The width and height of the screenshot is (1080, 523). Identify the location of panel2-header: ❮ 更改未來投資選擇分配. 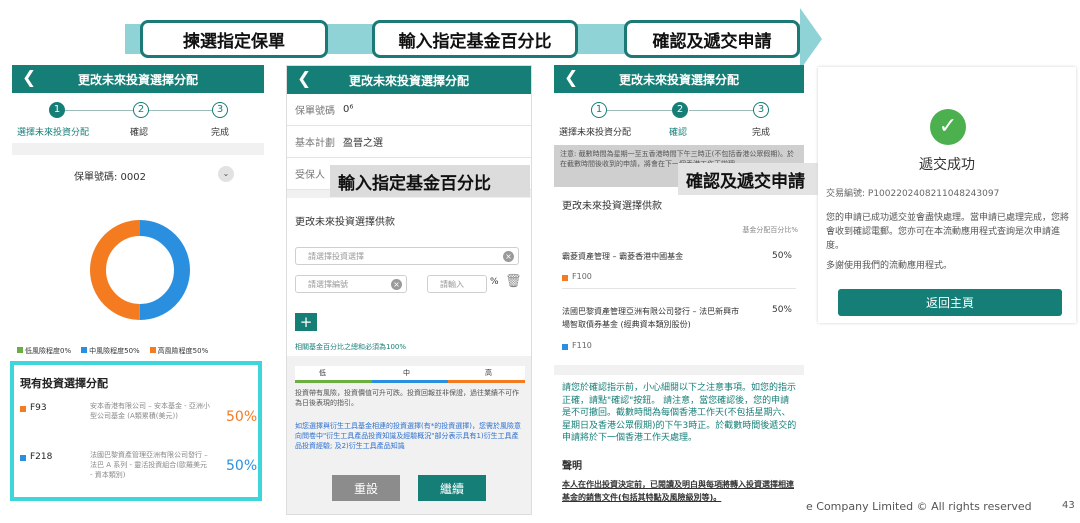
(409, 80).